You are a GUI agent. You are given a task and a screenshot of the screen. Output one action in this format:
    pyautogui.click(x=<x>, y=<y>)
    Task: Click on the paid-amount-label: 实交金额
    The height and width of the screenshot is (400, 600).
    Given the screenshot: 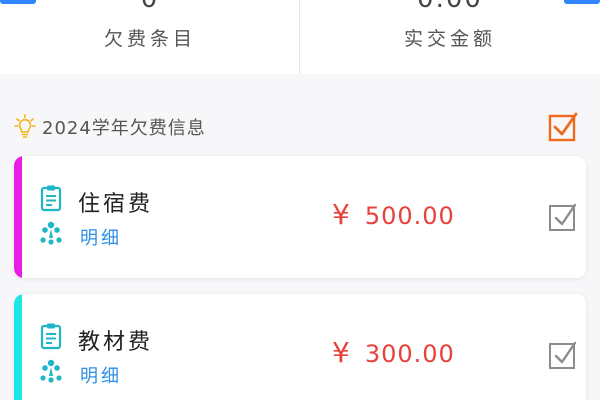 What is the action you would take?
    pyautogui.click(x=449, y=39)
    